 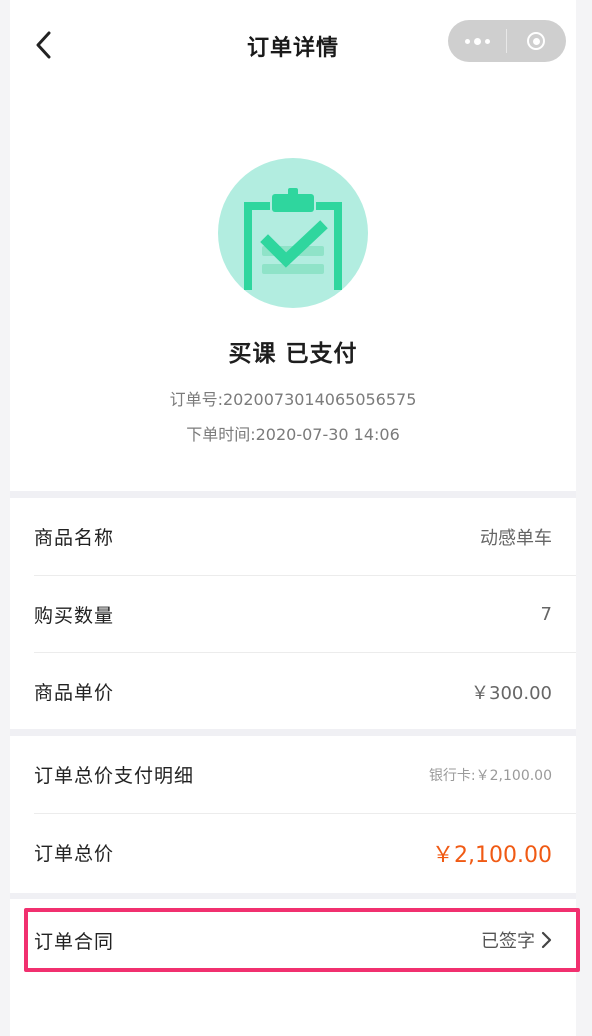 What do you see at coordinates (492, 855) in the screenshot?
I see `order-total-value: ￥2,100.00` at bounding box center [492, 855].